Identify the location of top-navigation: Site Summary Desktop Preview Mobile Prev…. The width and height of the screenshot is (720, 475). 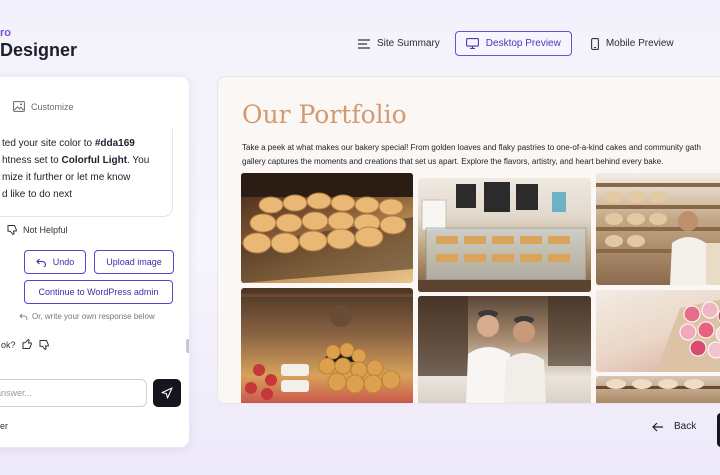
(516, 43).